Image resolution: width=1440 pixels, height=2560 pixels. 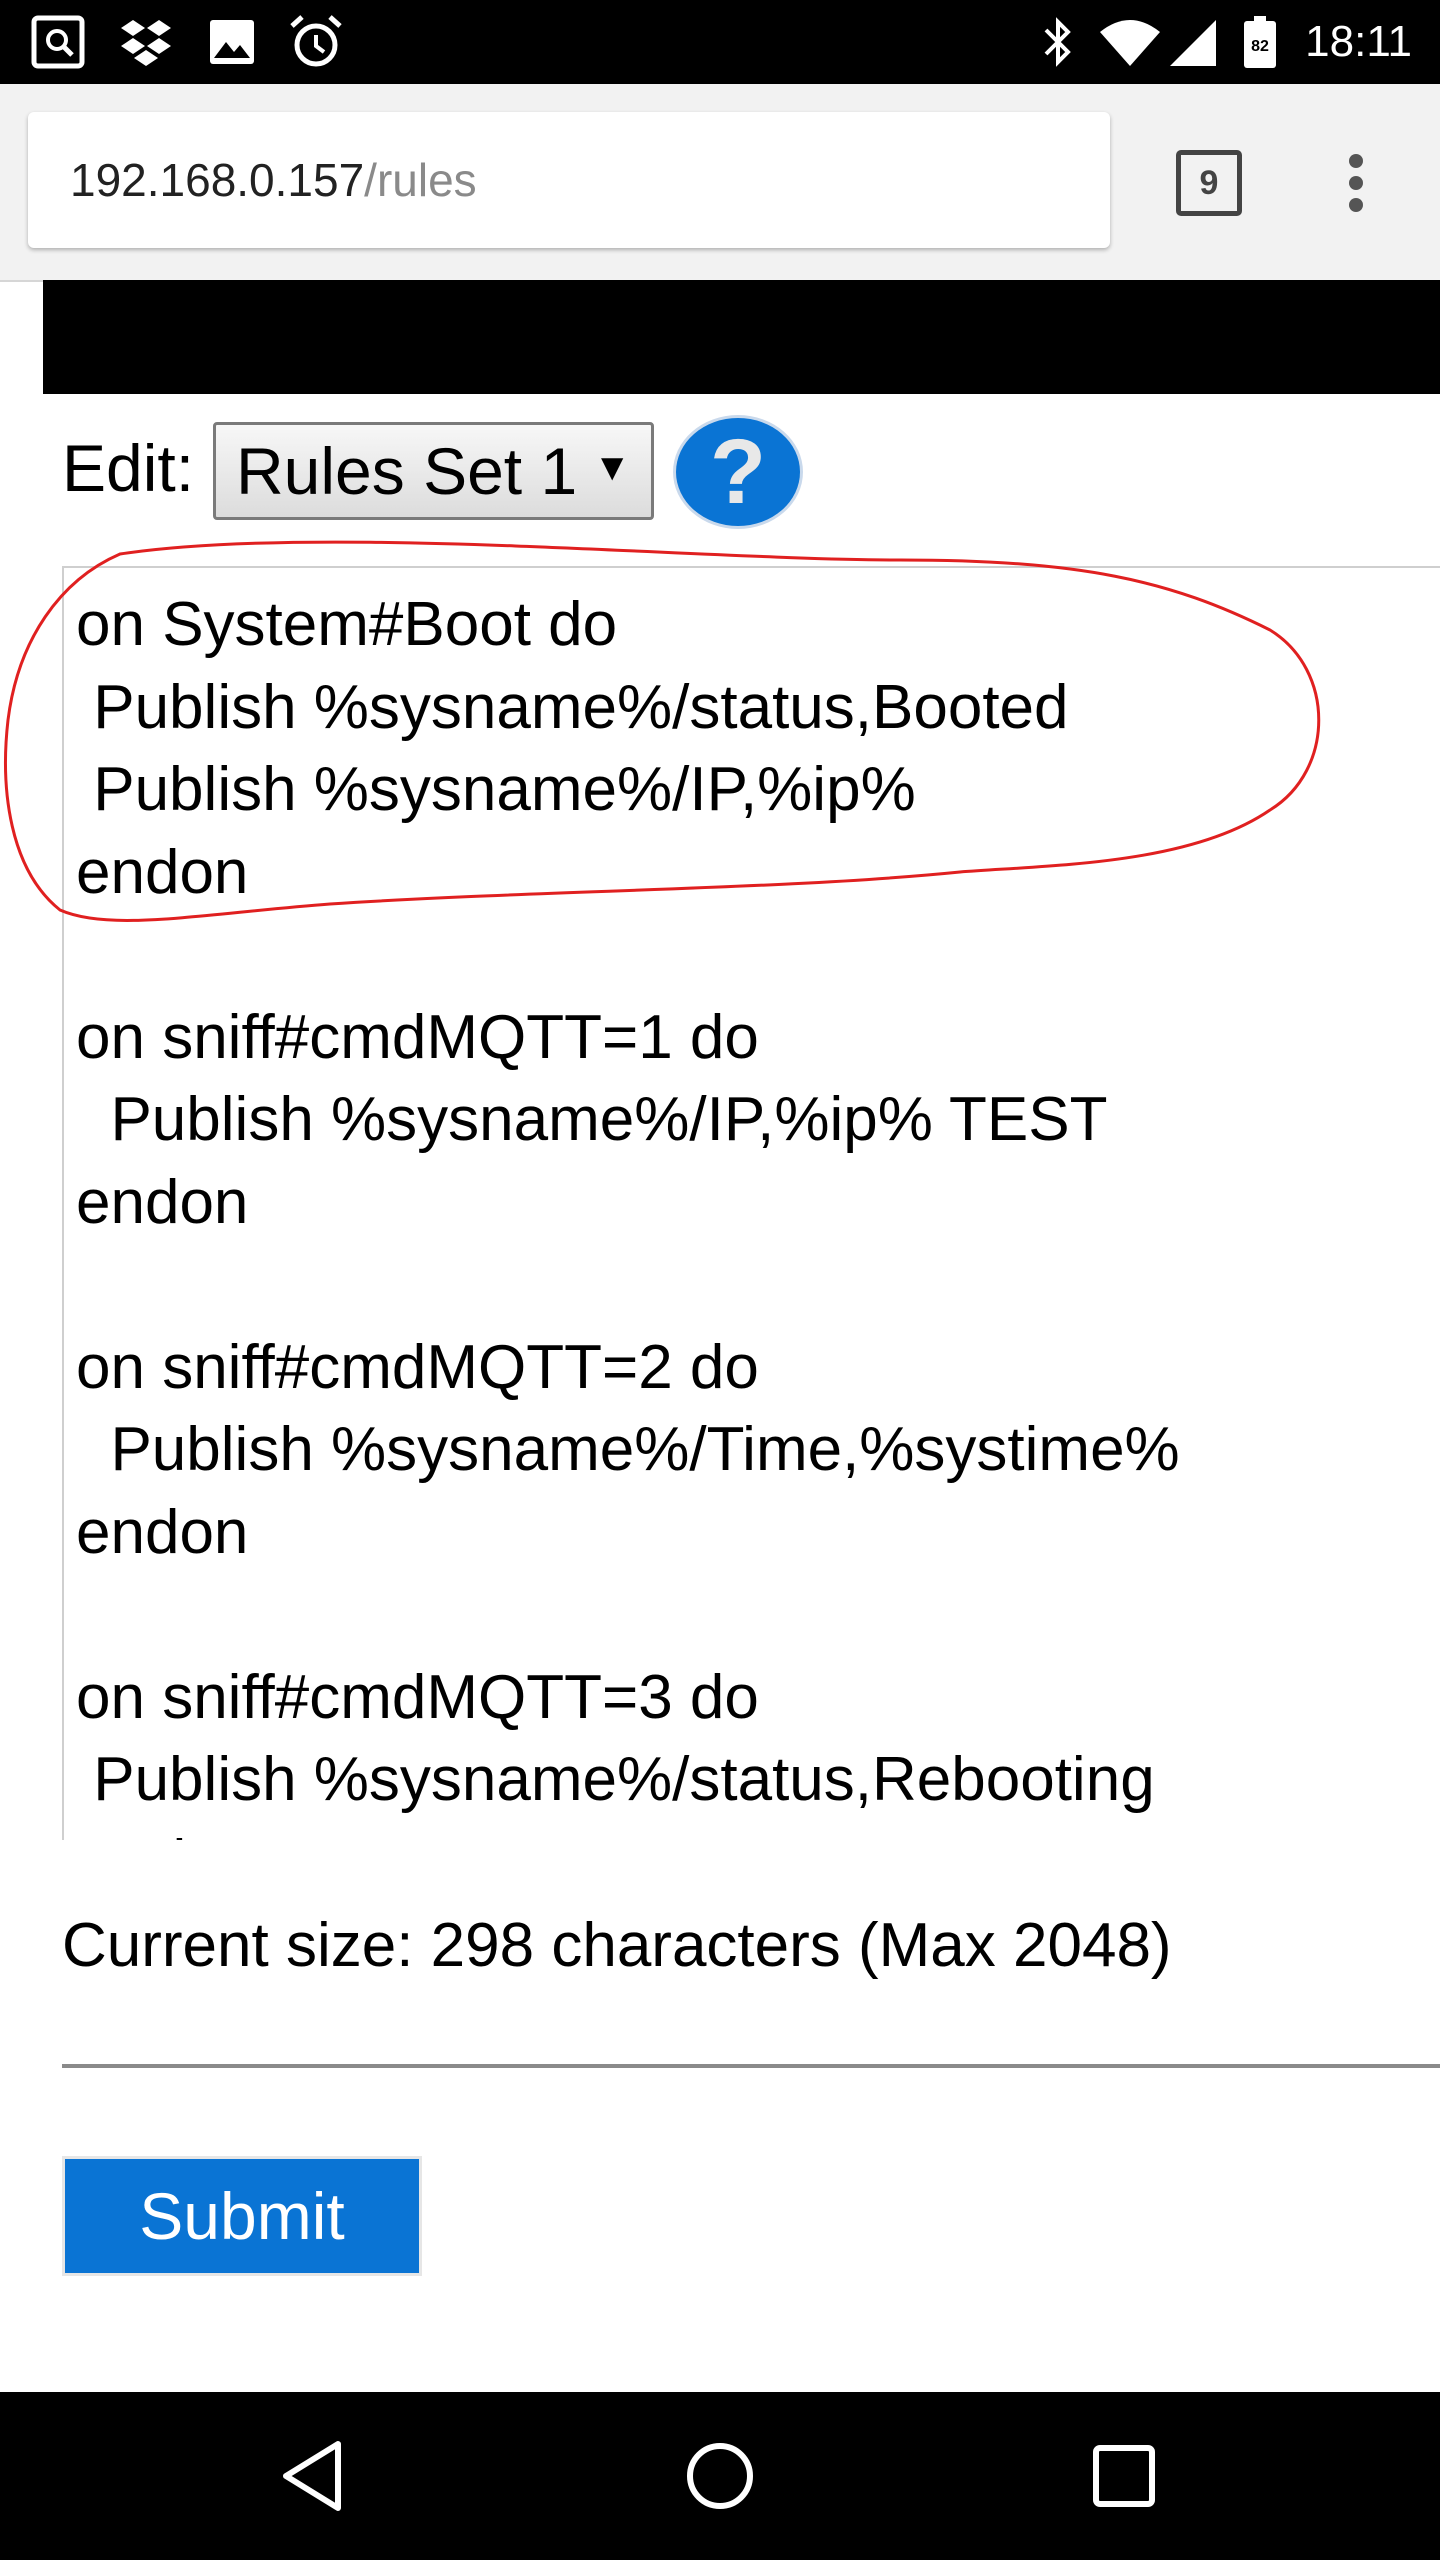 What do you see at coordinates (720, 42) in the screenshot?
I see `status-bar: 82 18:11` at bounding box center [720, 42].